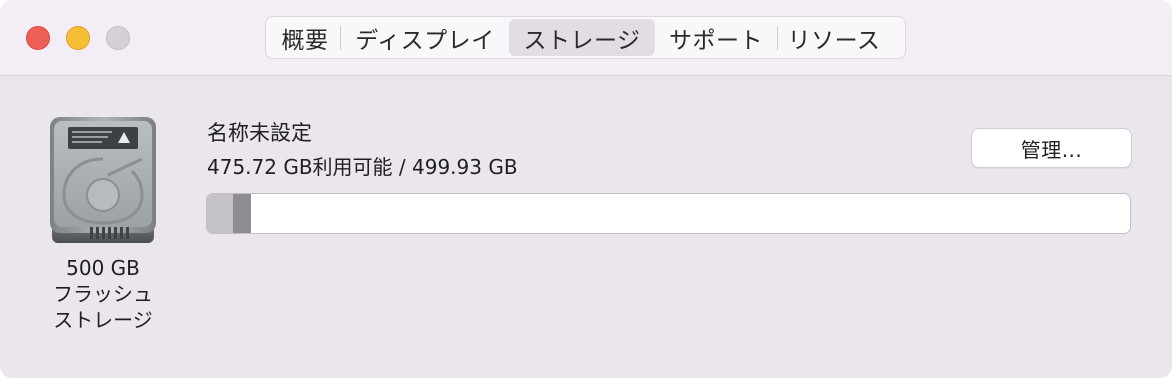  I want to click on tab-support: サポート, so click(716, 37).